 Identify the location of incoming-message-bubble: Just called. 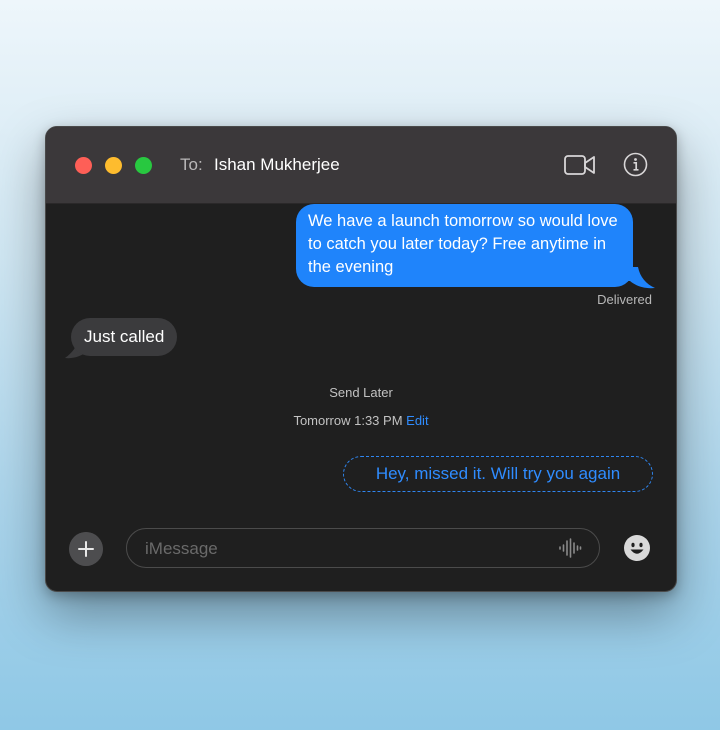
(124, 337).